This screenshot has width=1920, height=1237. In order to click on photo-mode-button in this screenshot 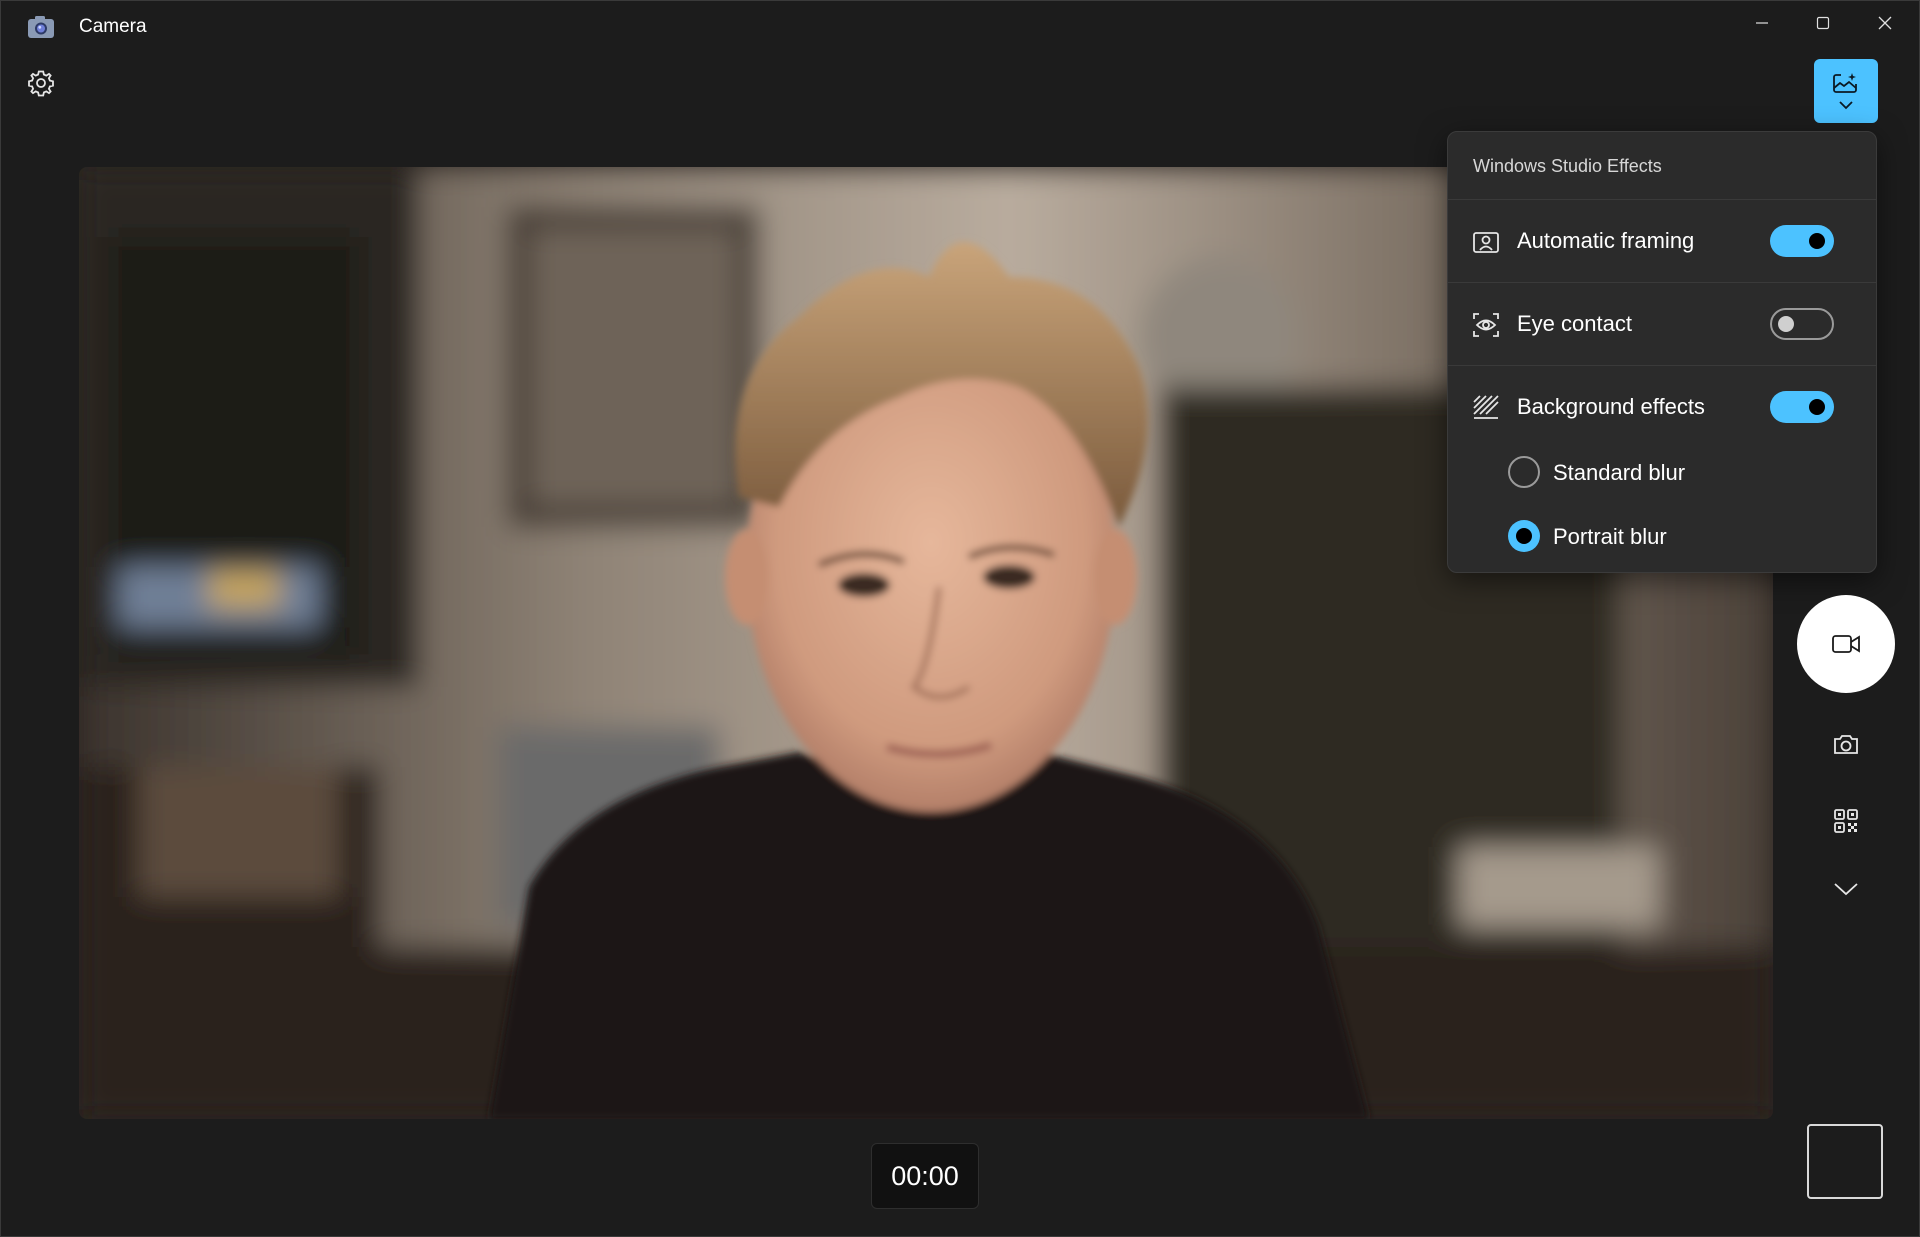, I will do `click(1846, 744)`.